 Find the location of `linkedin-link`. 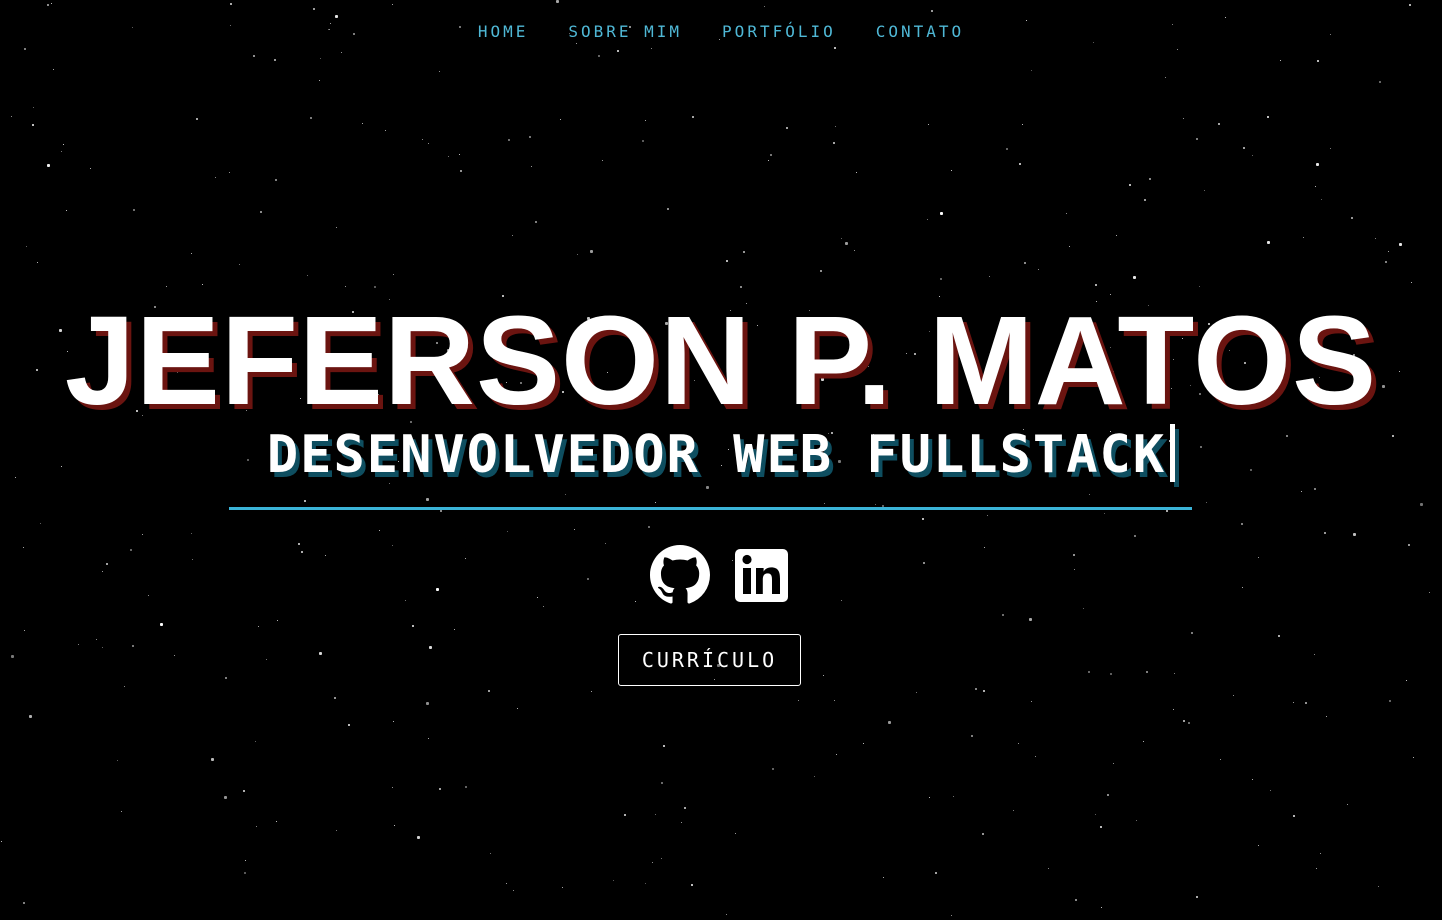

linkedin-link is located at coordinates (762, 575).